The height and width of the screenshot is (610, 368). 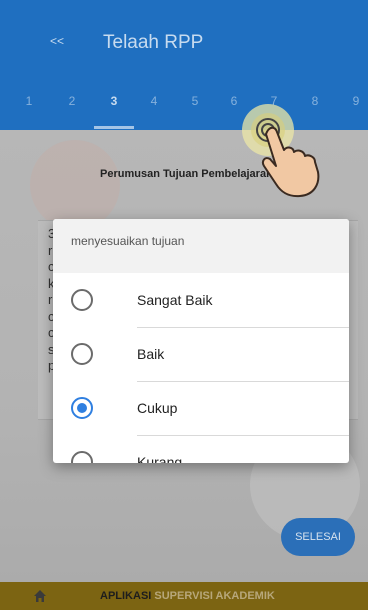 What do you see at coordinates (175, 300) in the screenshot?
I see `option-label: Sangat Baik` at bounding box center [175, 300].